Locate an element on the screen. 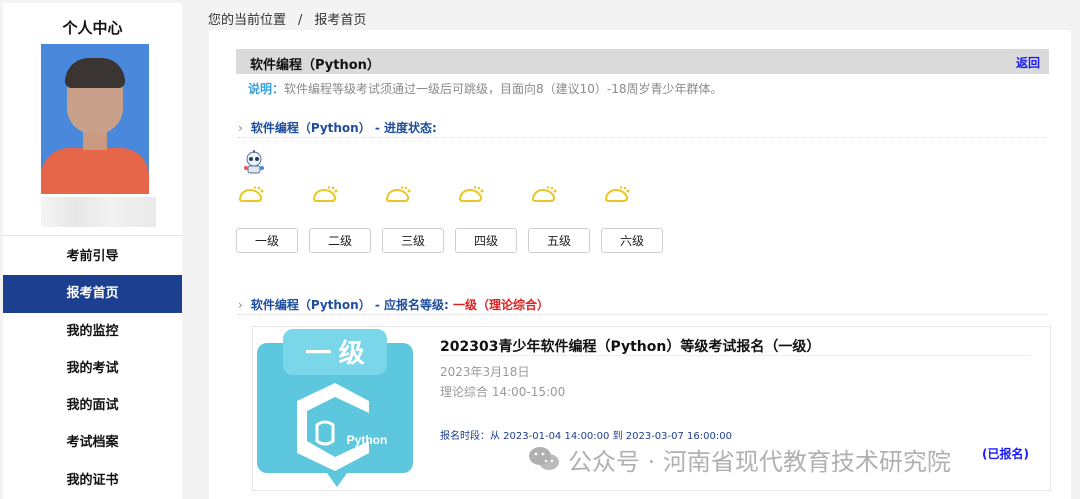 This screenshot has height=499, width=1080. apply-level-heading: › 软件编程（Python） - 应报名等级: 一级（理论综合） is located at coordinates (393, 304).